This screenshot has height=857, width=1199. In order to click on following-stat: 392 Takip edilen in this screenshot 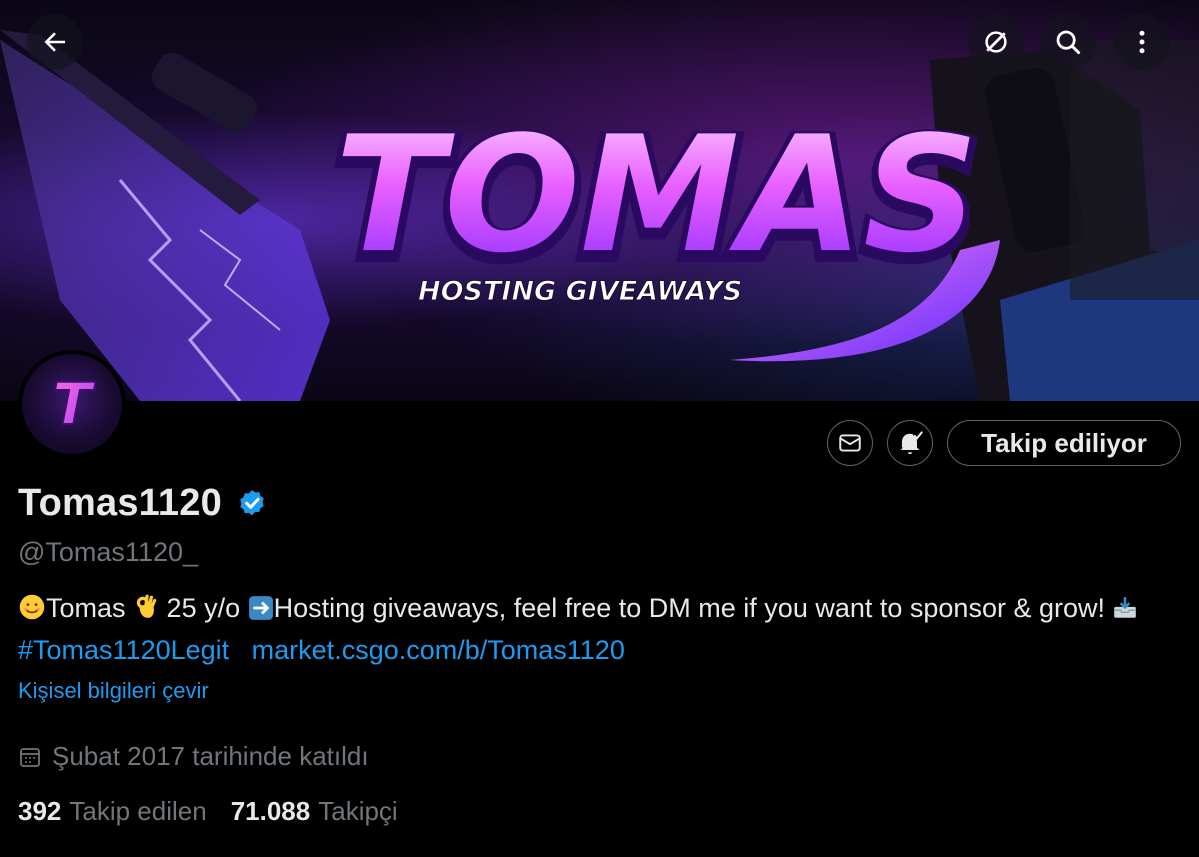, I will do `click(112, 811)`.